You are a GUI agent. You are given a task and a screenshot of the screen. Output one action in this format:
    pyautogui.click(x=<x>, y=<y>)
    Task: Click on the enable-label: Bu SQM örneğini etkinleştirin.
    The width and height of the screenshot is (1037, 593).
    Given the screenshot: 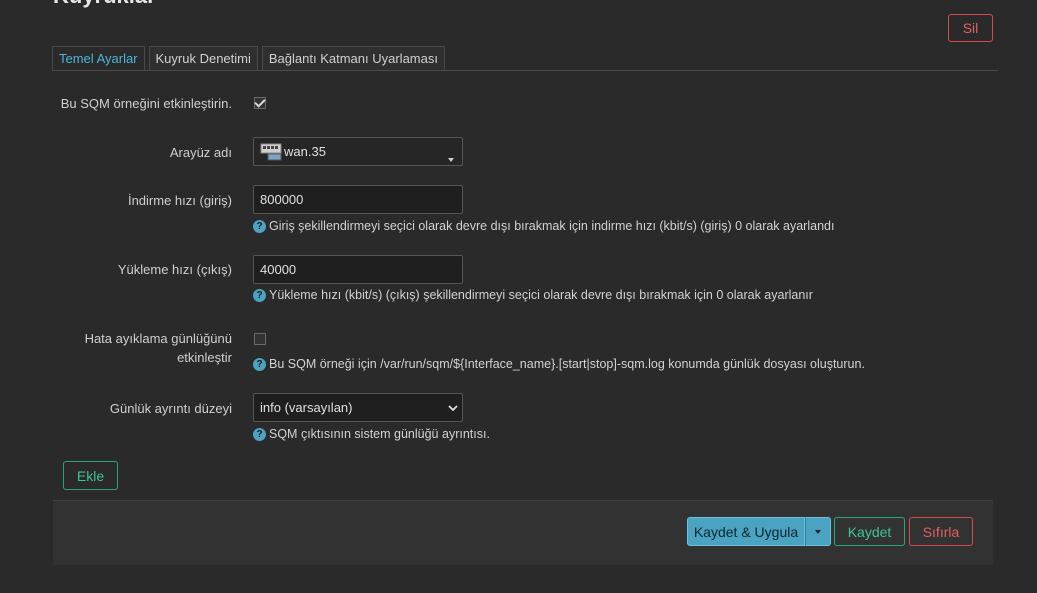 What is the action you would take?
    pyautogui.click(x=146, y=103)
    